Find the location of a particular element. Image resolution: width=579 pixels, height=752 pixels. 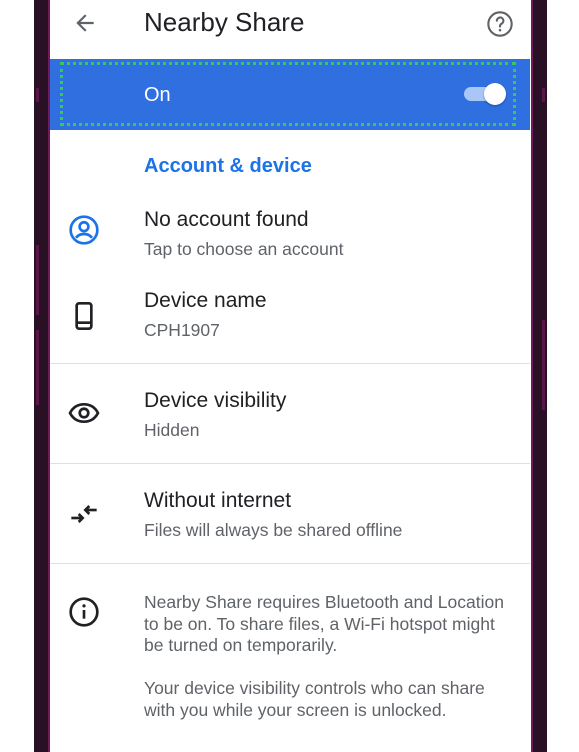

setting-title: Device visibility is located at coordinates (215, 400).